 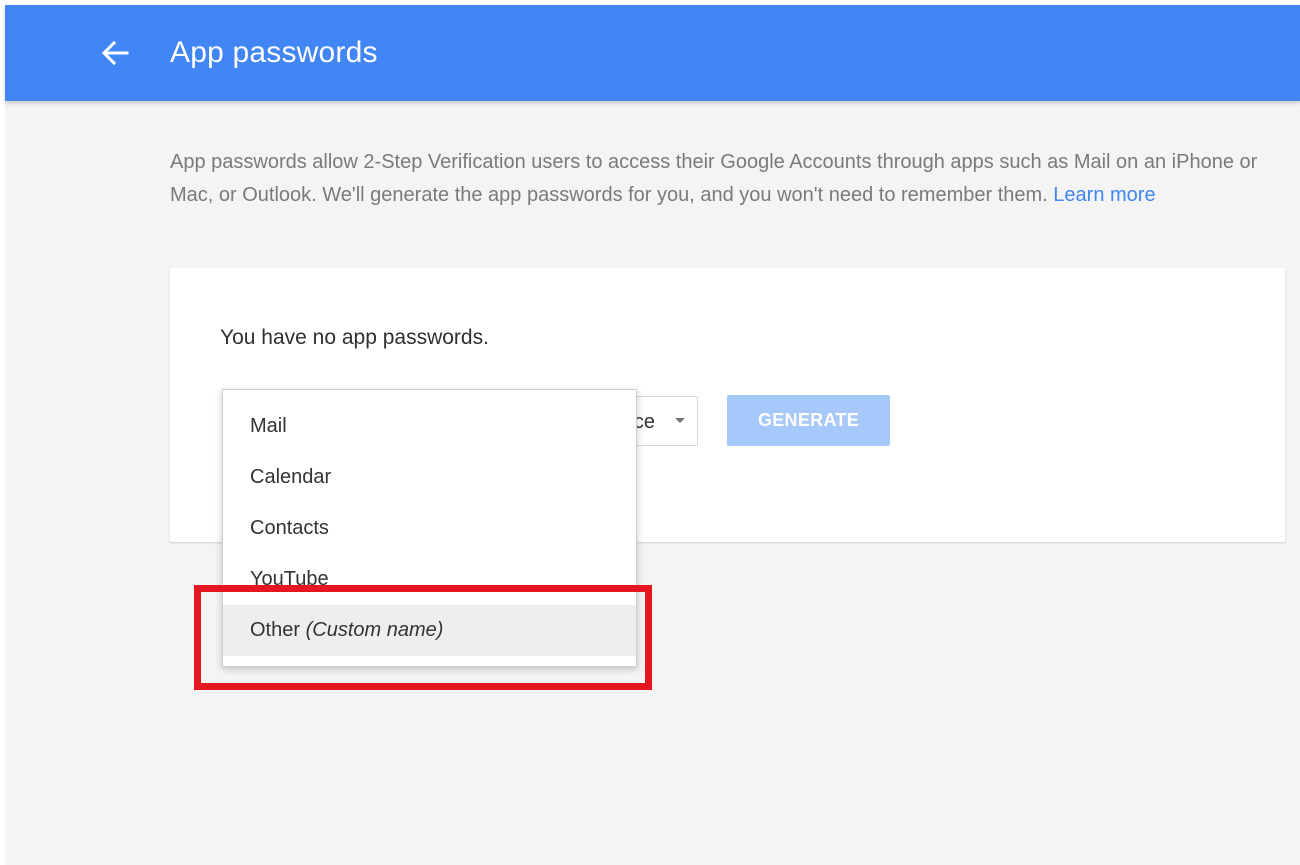 What do you see at coordinates (644, 422) in the screenshot?
I see `select-device-value: ce` at bounding box center [644, 422].